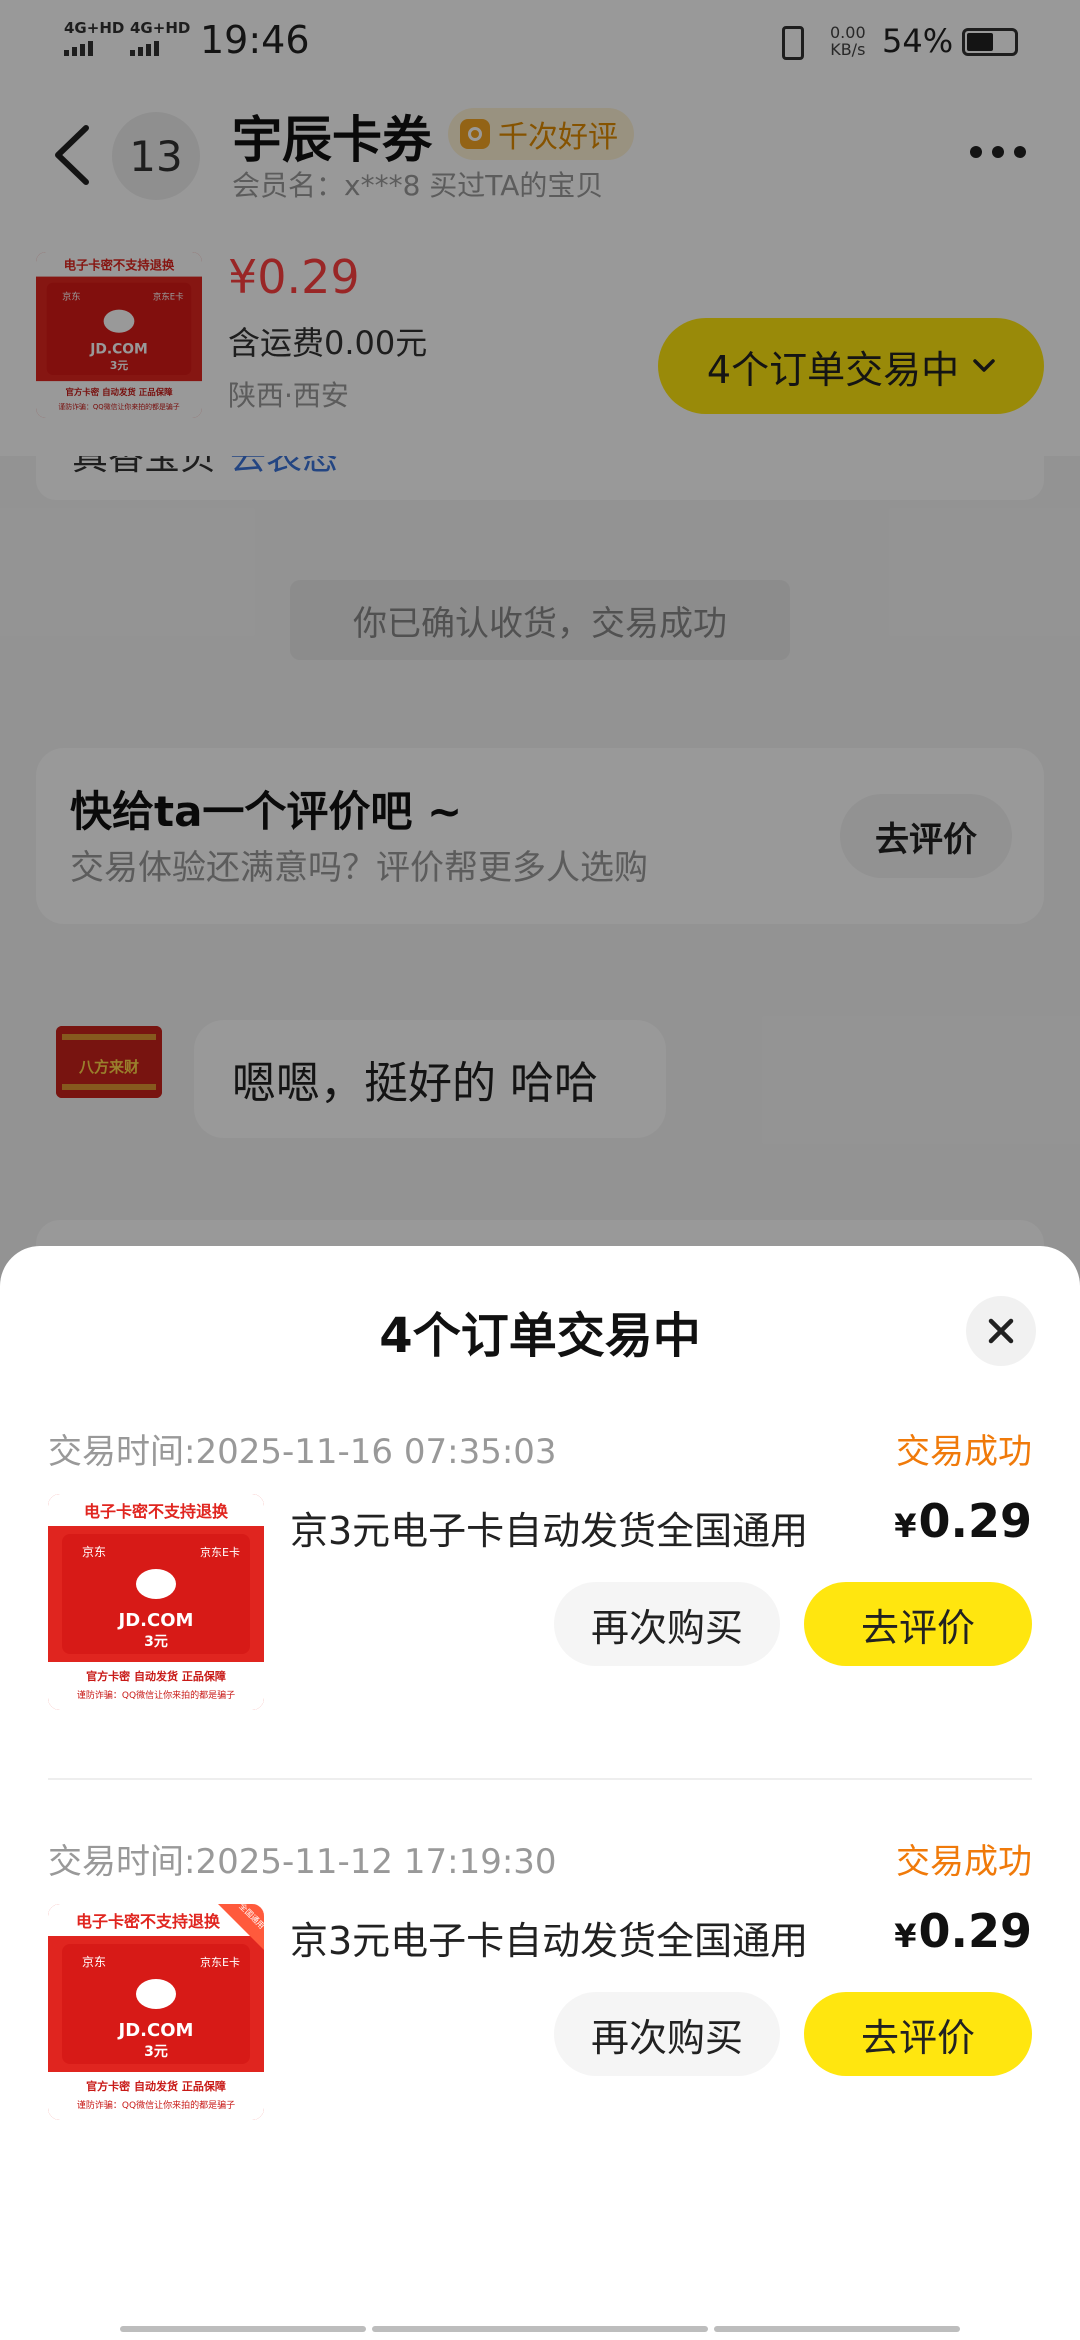 The height and width of the screenshot is (2340, 1080). I want to click on order-time: 交易时间:2025-11-12 17:19:30, so click(302, 1862).